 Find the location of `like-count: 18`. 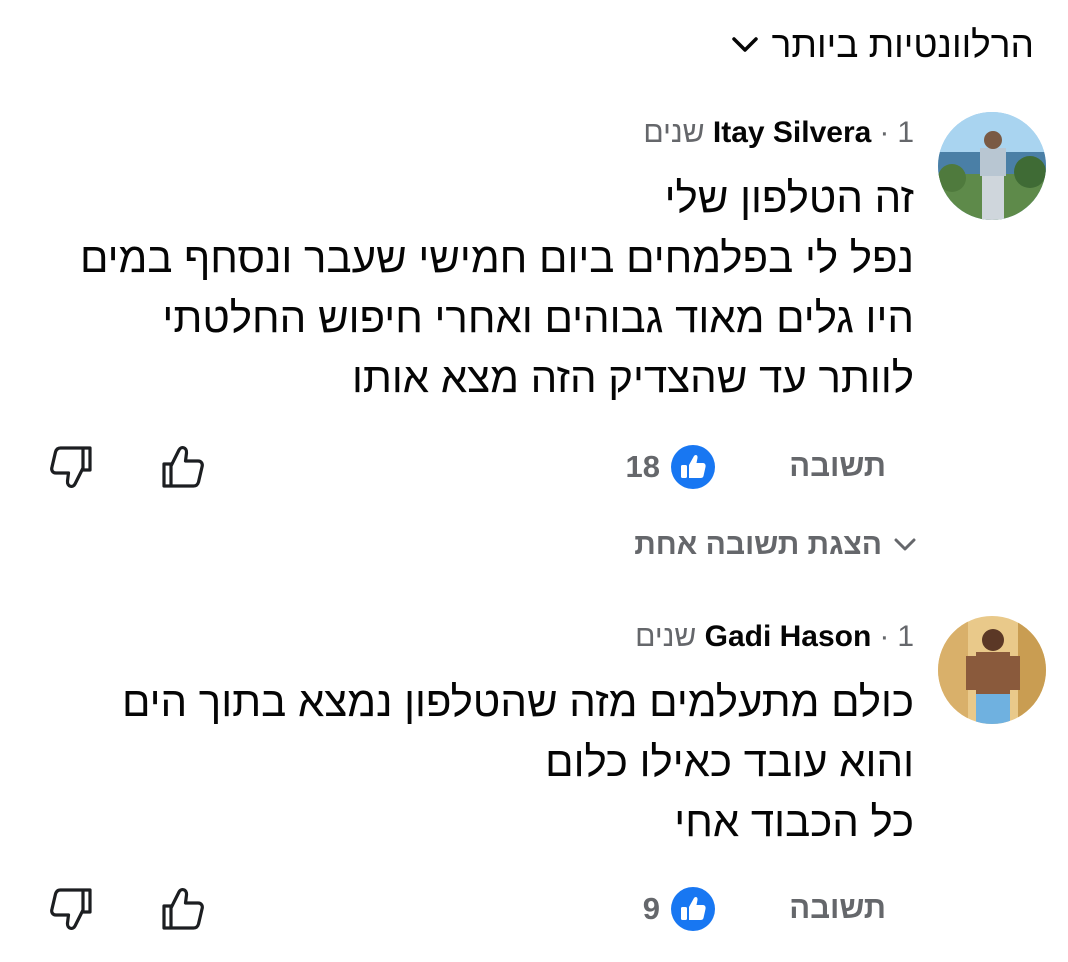

like-count: 18 is located at coordinates (642, 466).